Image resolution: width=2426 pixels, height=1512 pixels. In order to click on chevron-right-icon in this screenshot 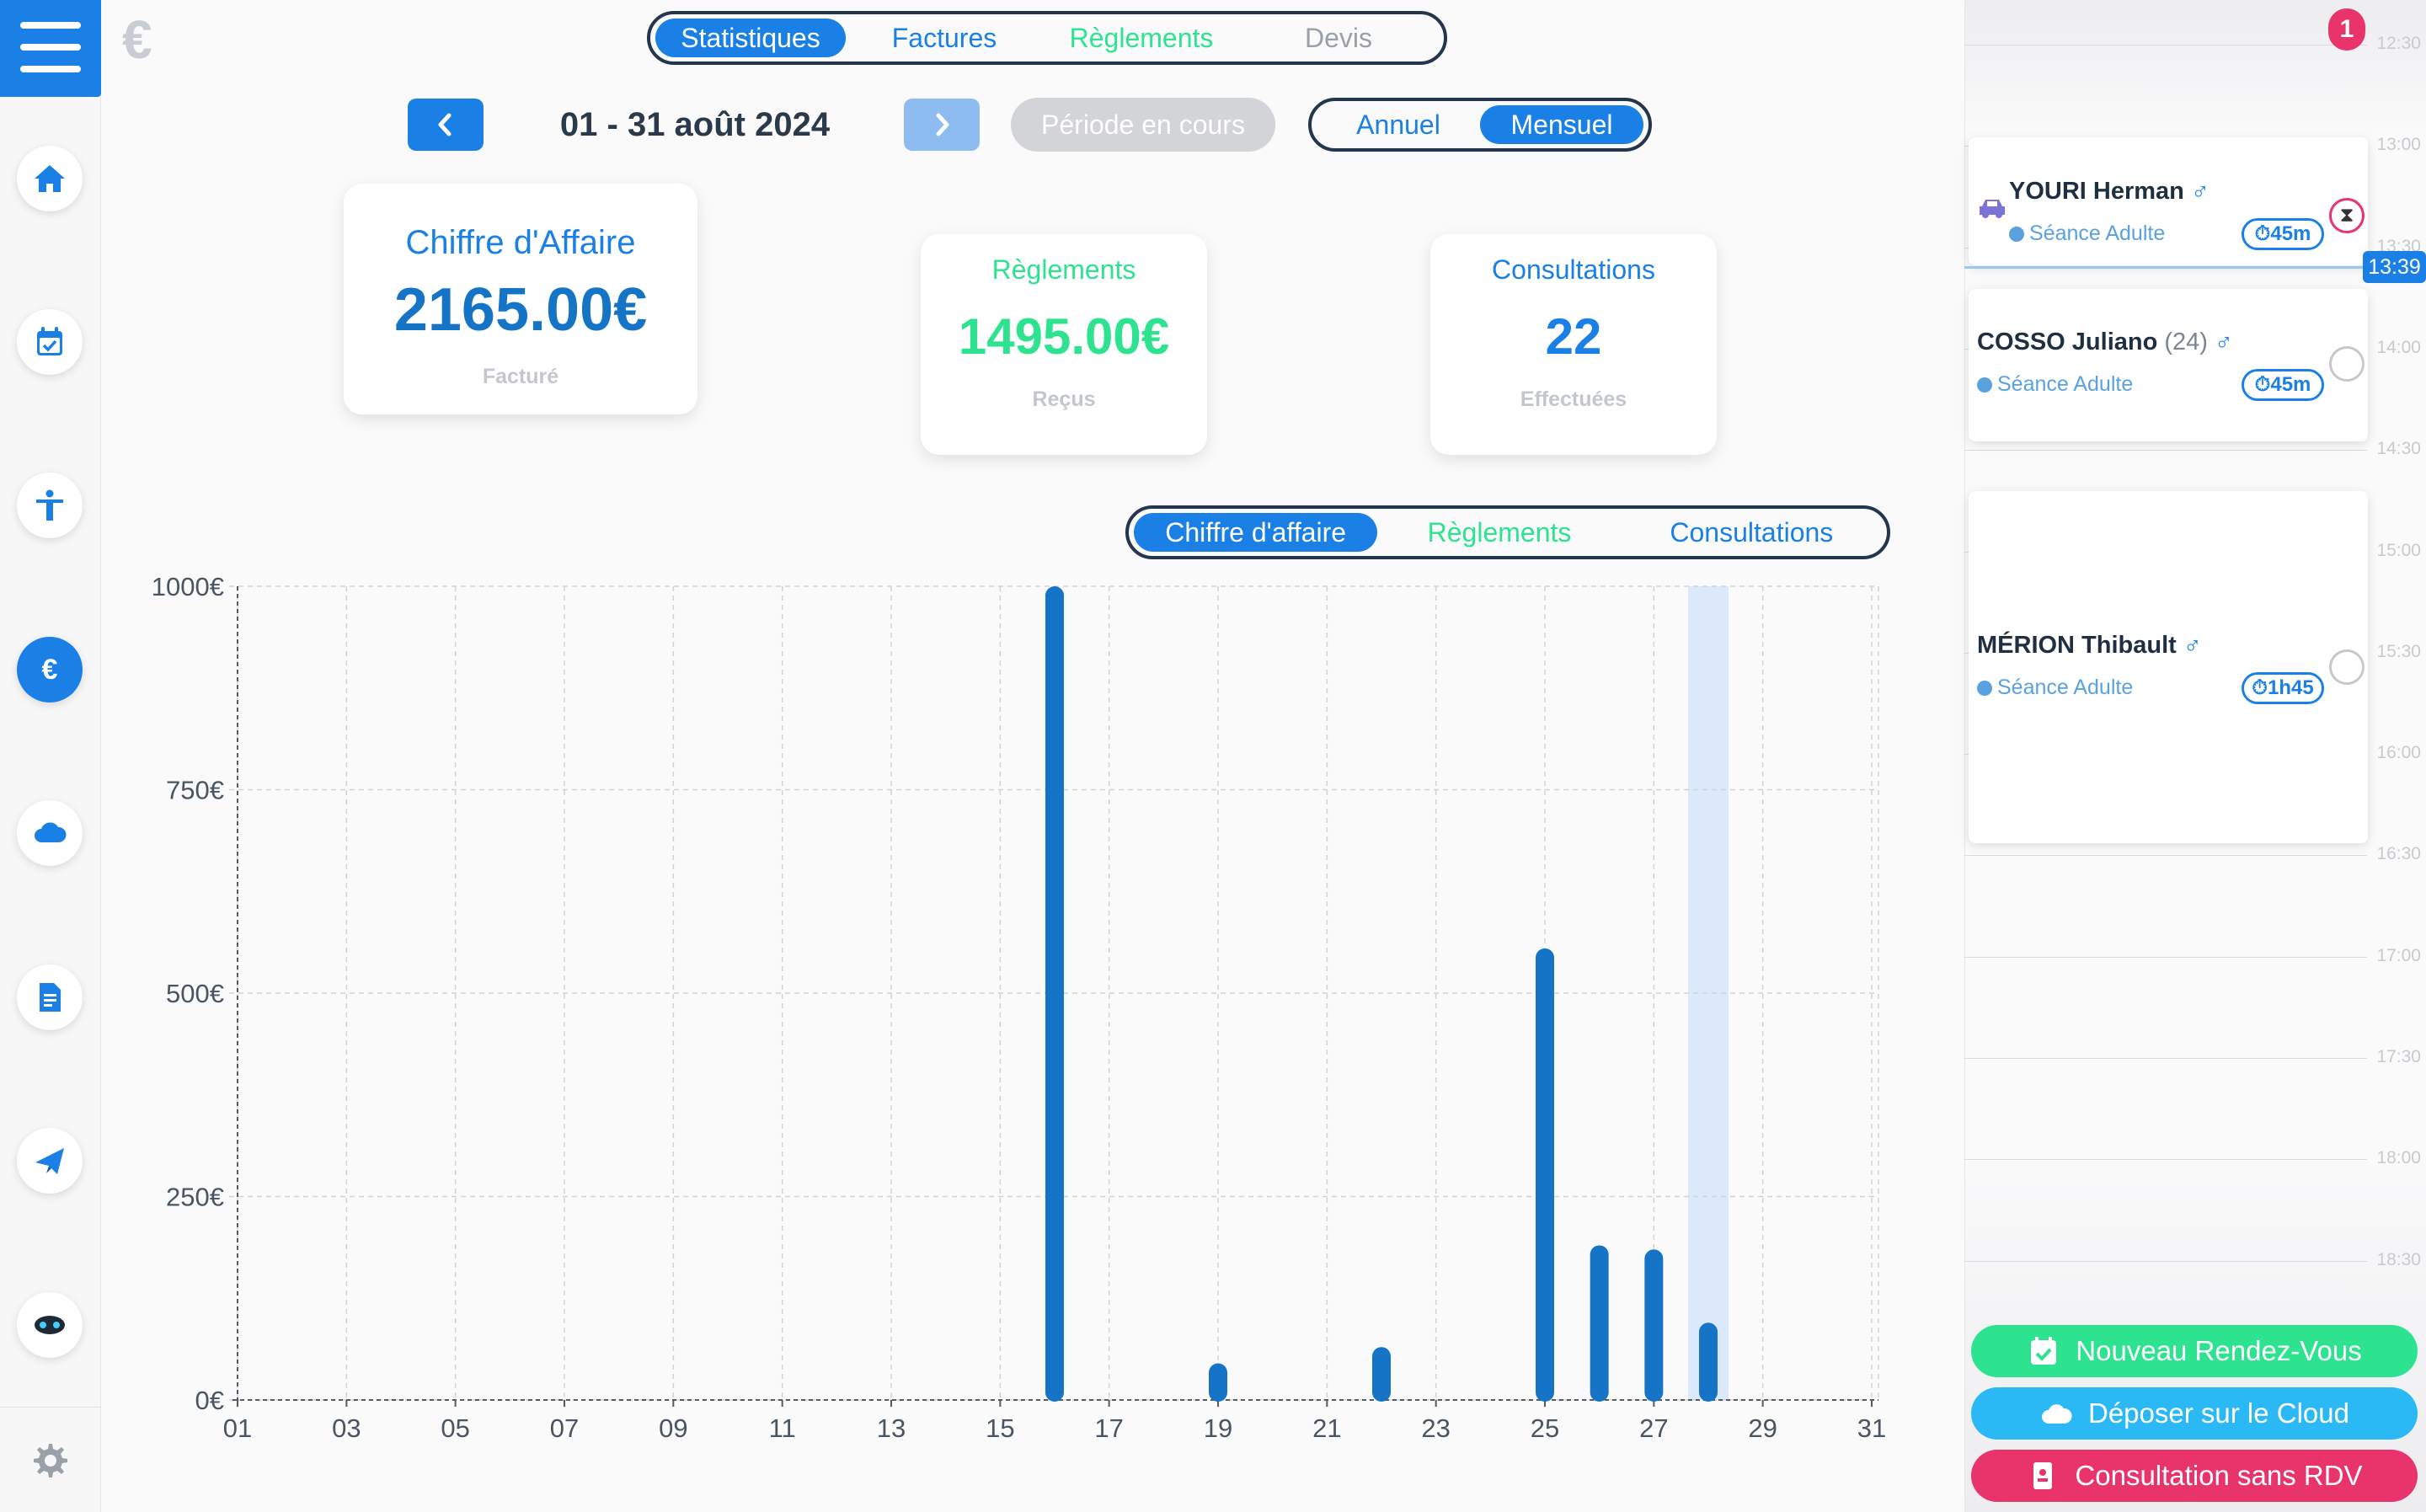, I will do `click(942, 124)`.